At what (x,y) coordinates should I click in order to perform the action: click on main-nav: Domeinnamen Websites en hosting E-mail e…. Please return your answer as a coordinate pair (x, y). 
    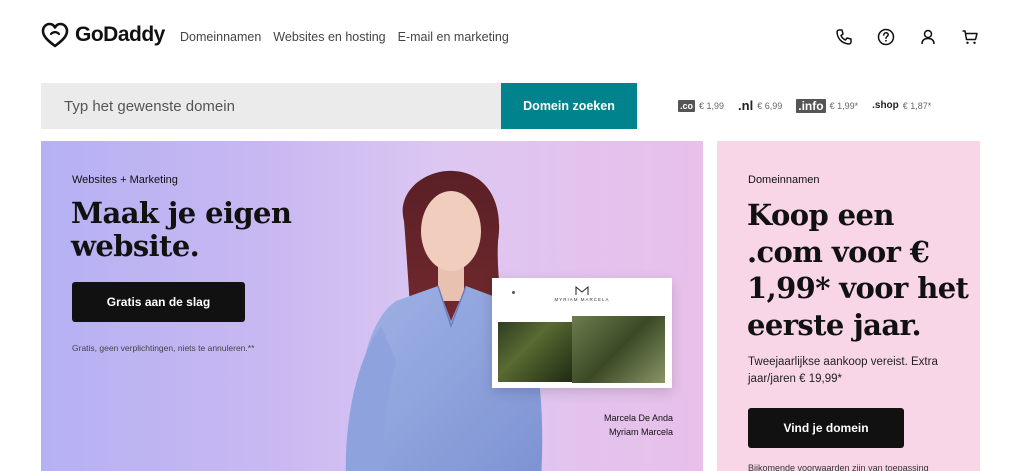
    Looking at the image, I should click on (344, 37).